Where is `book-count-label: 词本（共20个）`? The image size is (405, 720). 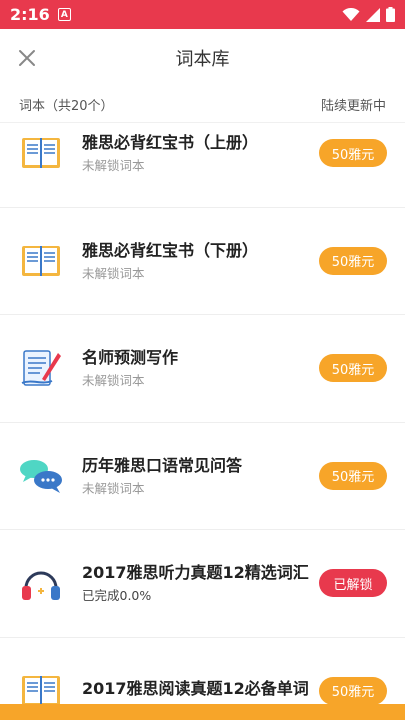
book-count-label: 词本（共20个） is located at coordinates (66, 106).